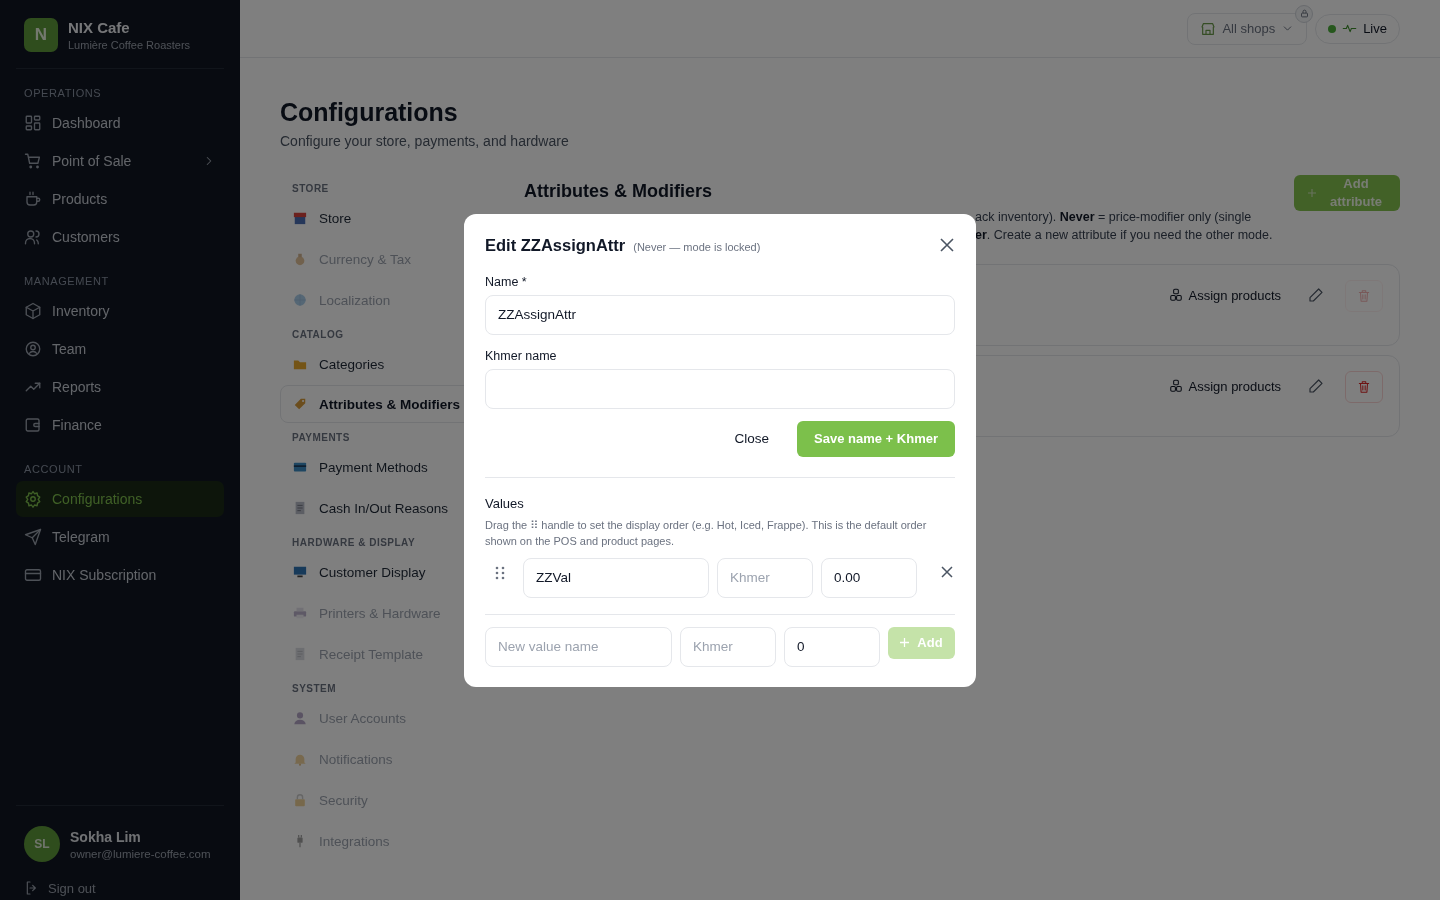  Describe the element at coordinates (33, 161) in the screenshot. I see `cart-icon` at that location.